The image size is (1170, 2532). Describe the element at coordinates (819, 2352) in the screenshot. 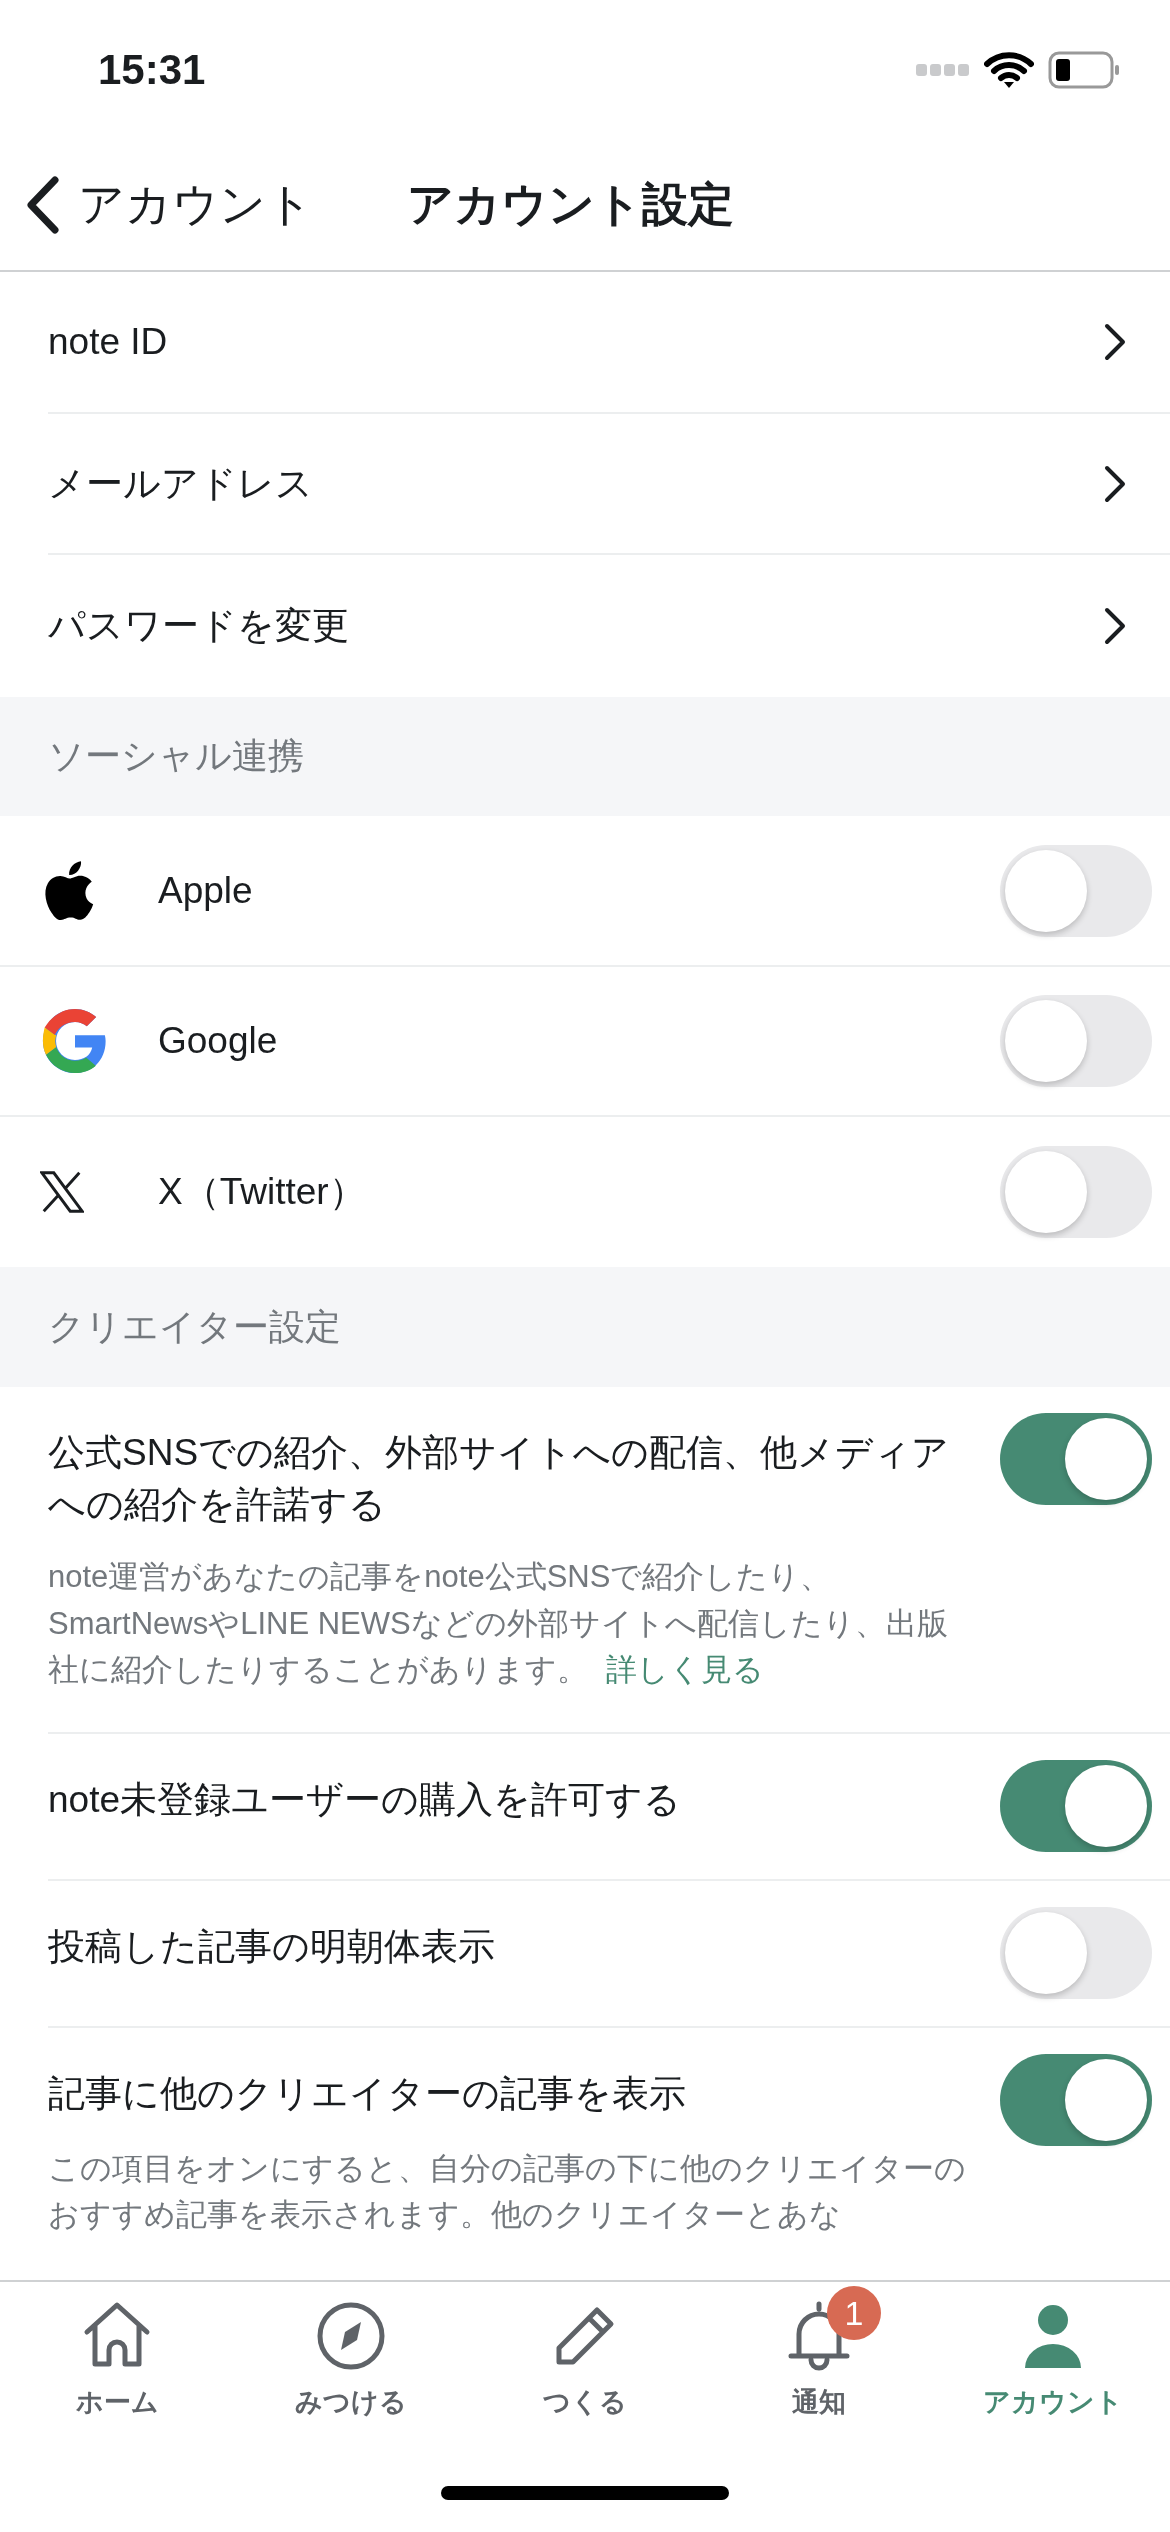

I see `tab-bar-item: 1 通知` at that location.